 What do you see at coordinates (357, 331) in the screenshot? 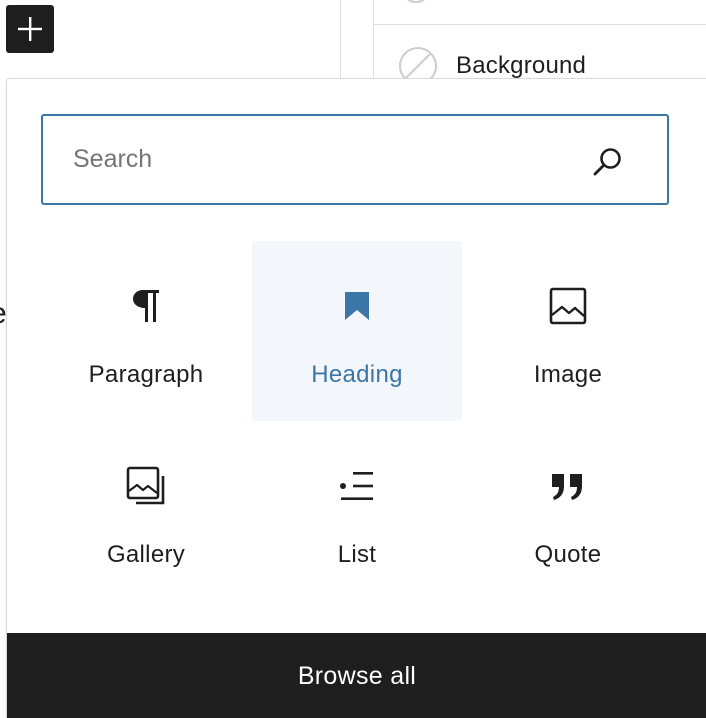
I see `block-heading: Heading` at bounding box center [357, 331].